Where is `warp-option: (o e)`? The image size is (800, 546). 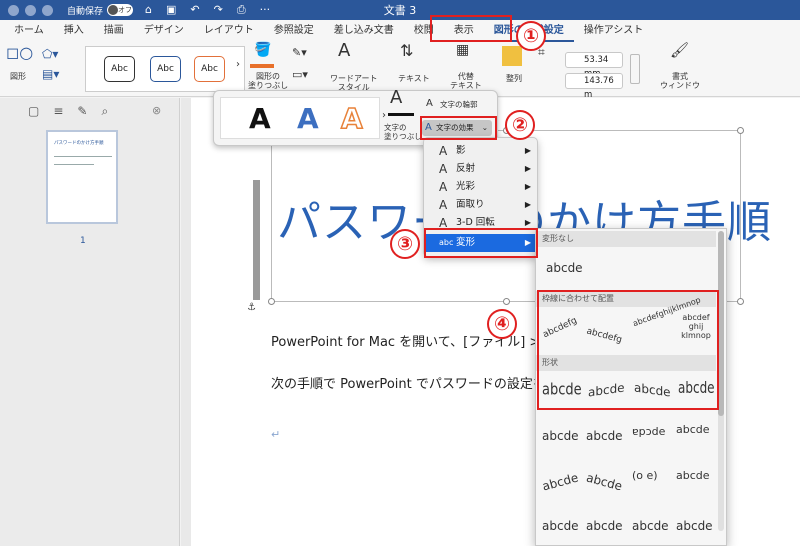 warp-option: (o e) is located at coordinates (645, 475).